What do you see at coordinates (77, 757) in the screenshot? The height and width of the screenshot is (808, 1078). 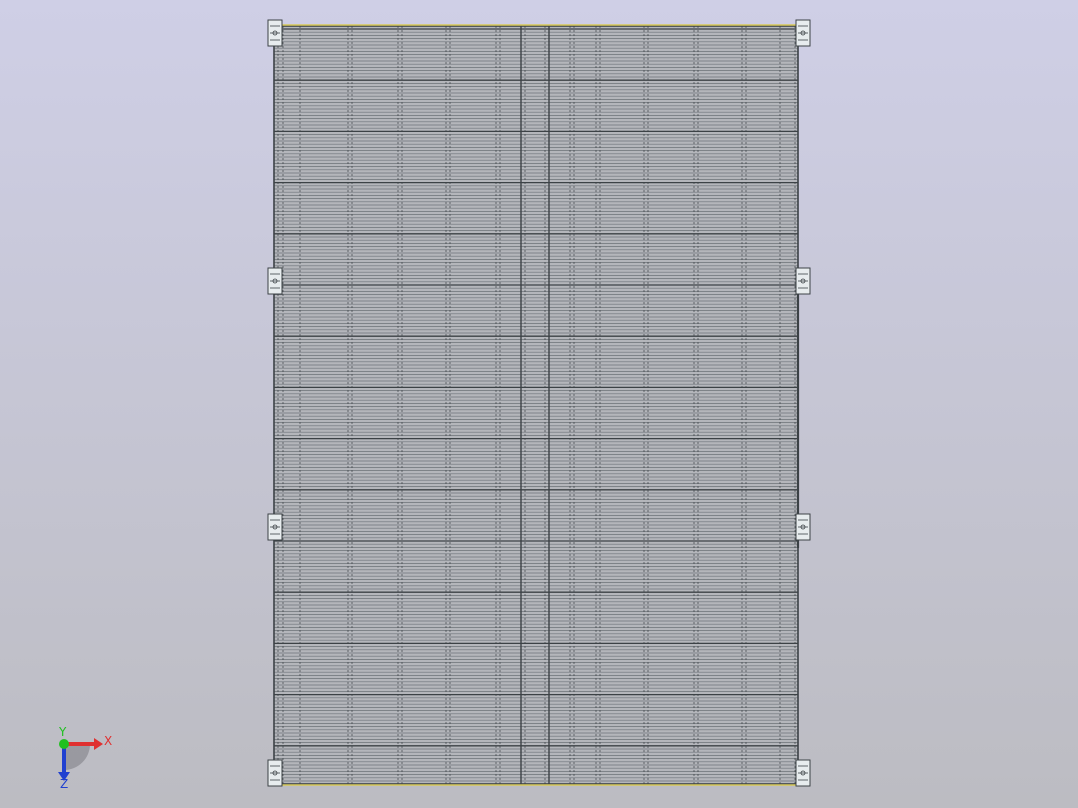 I see `triad-shadow` at bounding box center [77, 757].